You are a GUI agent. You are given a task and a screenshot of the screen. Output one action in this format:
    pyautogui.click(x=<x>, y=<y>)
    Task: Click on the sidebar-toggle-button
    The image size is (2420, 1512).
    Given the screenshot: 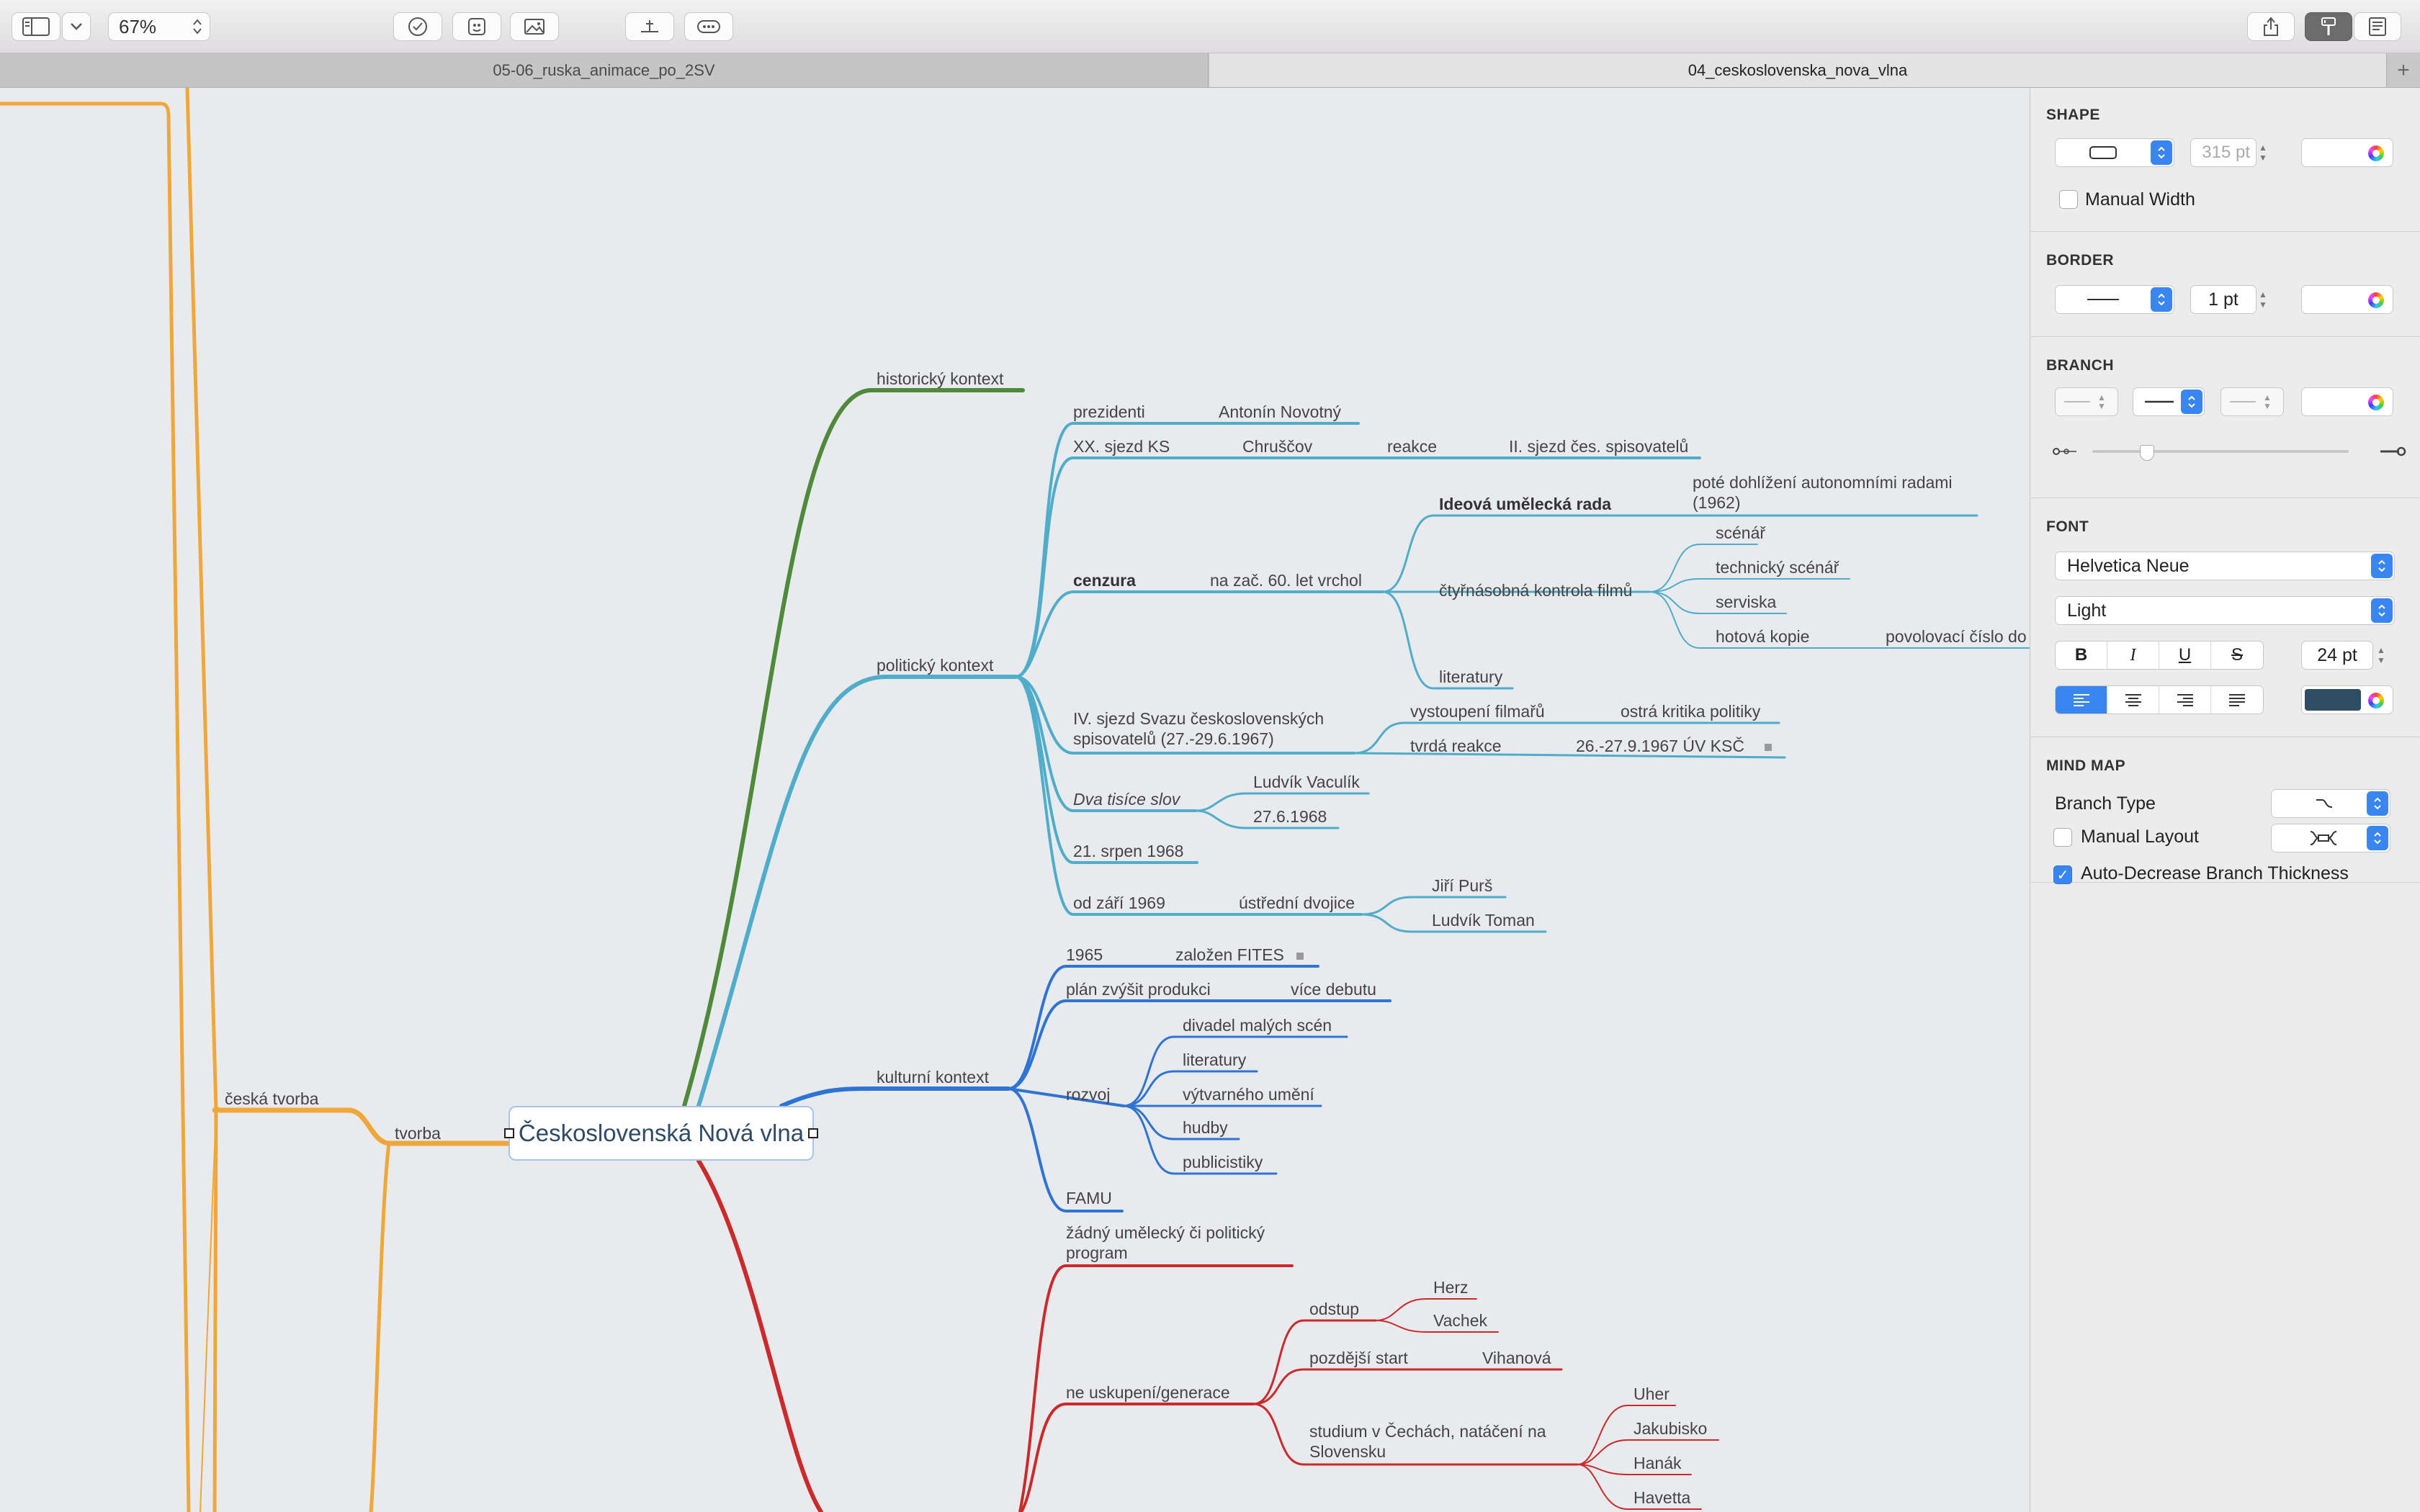 What is the action you would take?
    pyautogui.click(x=36, y=26)
    